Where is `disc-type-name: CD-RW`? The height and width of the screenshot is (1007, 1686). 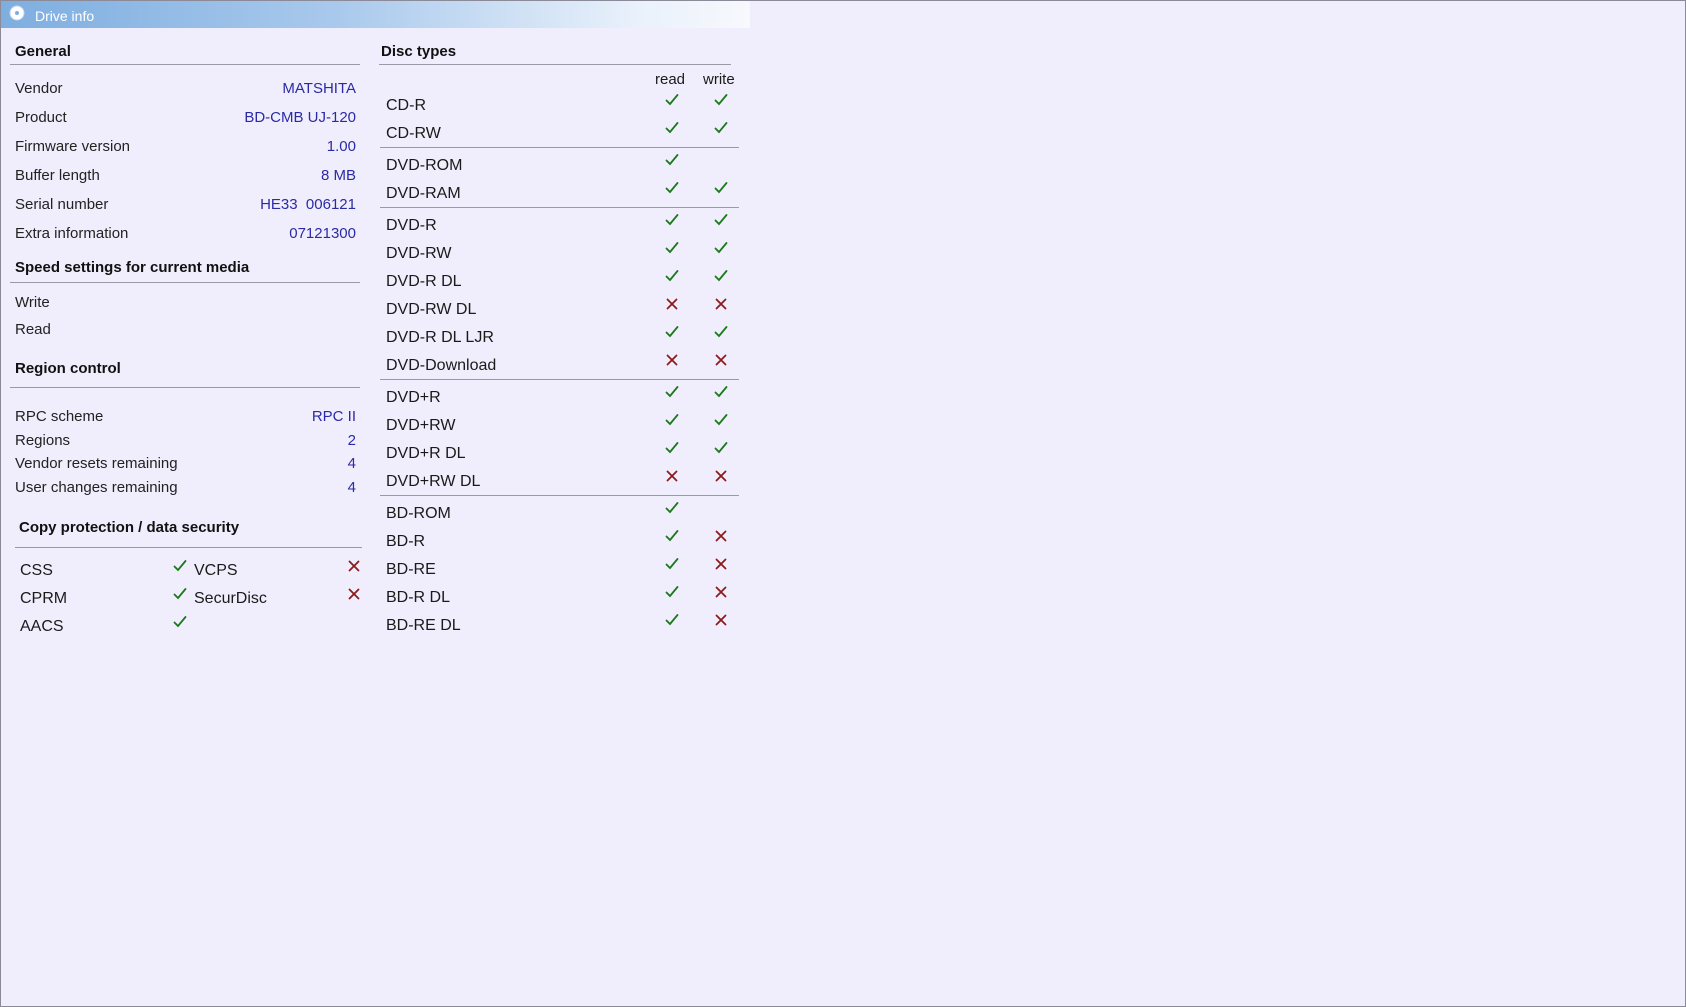
disc-type-name: CD-RW is located at coordinates (413, 133).